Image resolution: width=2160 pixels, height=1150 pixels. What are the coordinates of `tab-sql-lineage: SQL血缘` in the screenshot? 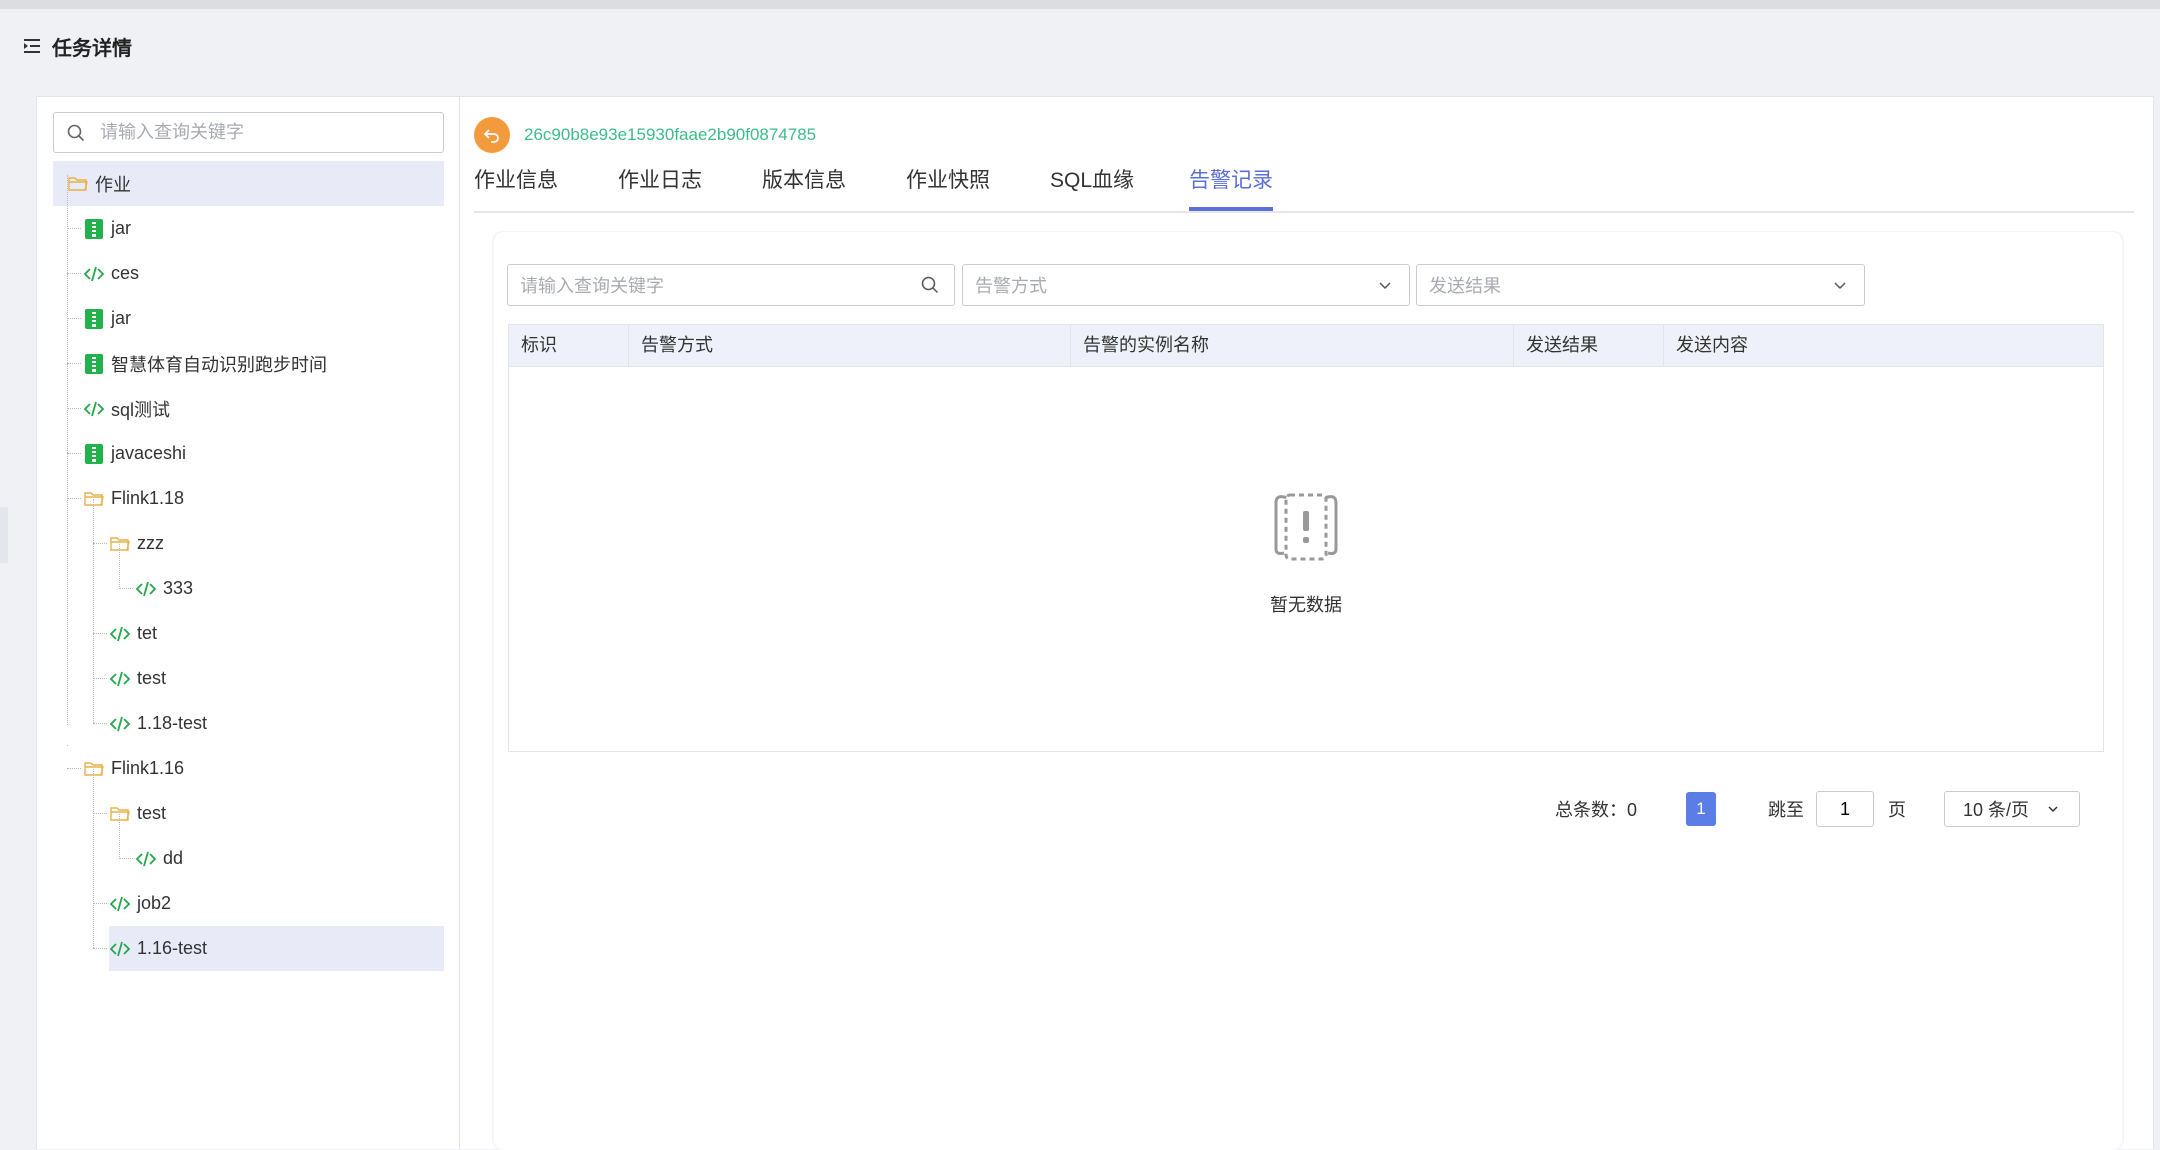 It's located at (1092, 185).